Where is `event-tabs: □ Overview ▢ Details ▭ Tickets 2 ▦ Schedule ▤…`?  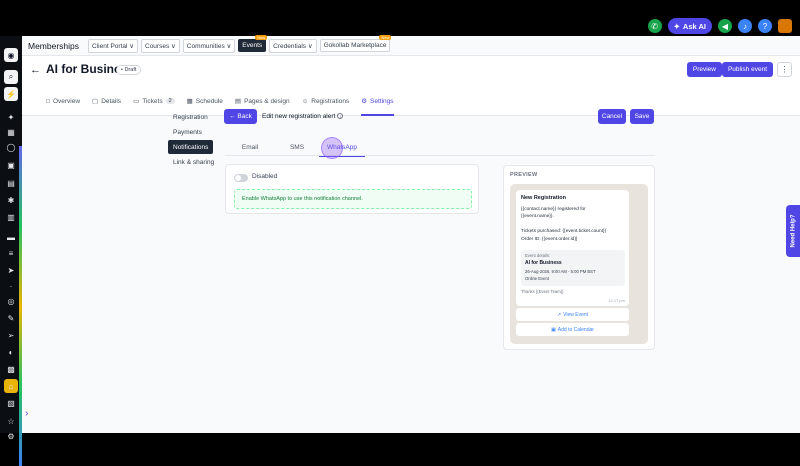
event-tabs: □ Overview ▢ Details ▭ Tickets 2 ▦ Schedule ▤… is located at coordinates (220, 101).